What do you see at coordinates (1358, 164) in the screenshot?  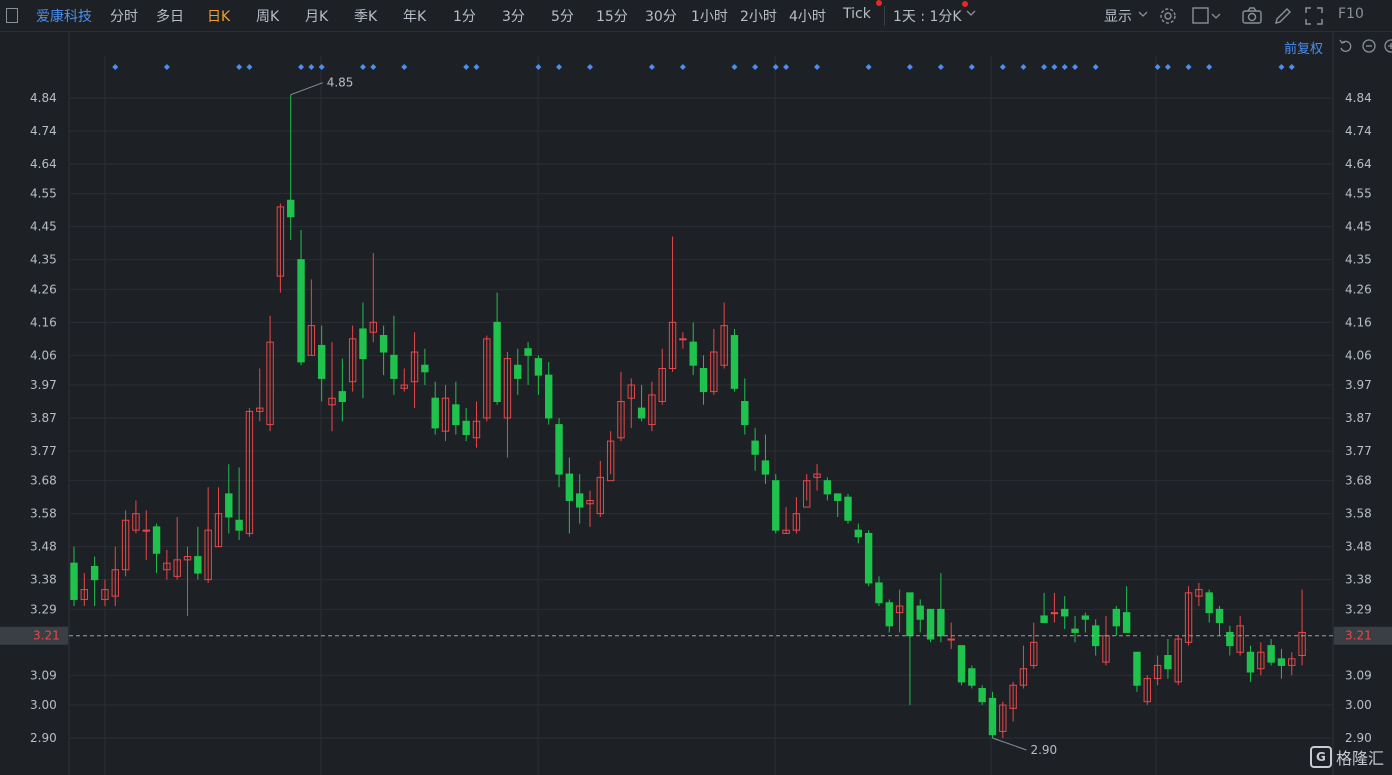 I see `y-tick-label-right: 4.64` at bounding box center [1358, 164].